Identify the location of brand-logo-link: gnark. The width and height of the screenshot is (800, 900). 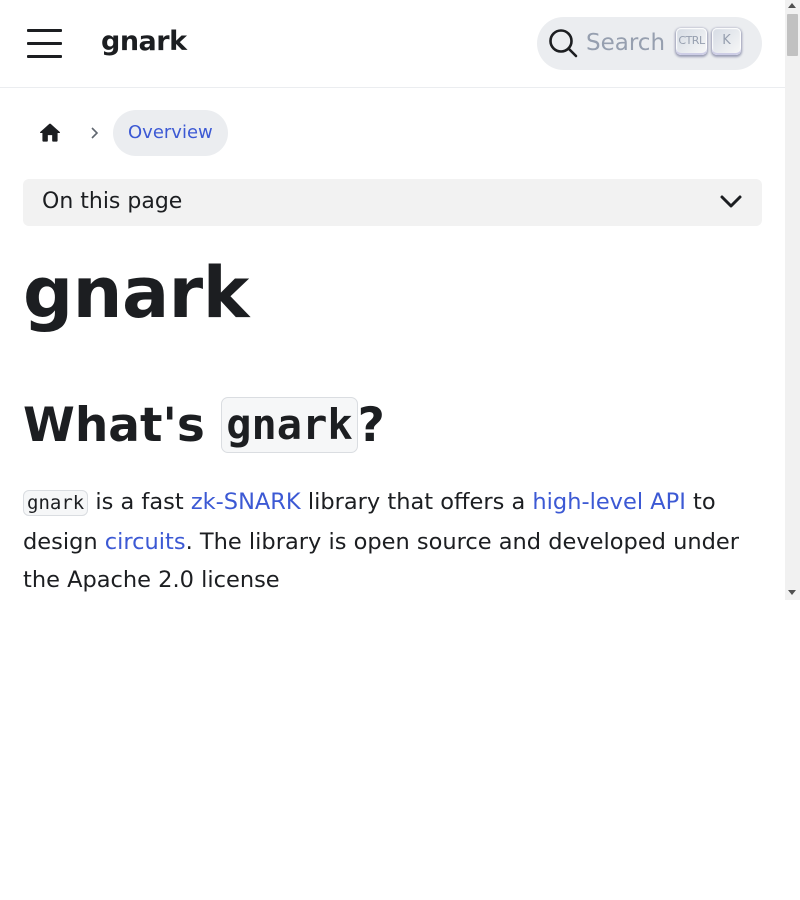
(144, 41).